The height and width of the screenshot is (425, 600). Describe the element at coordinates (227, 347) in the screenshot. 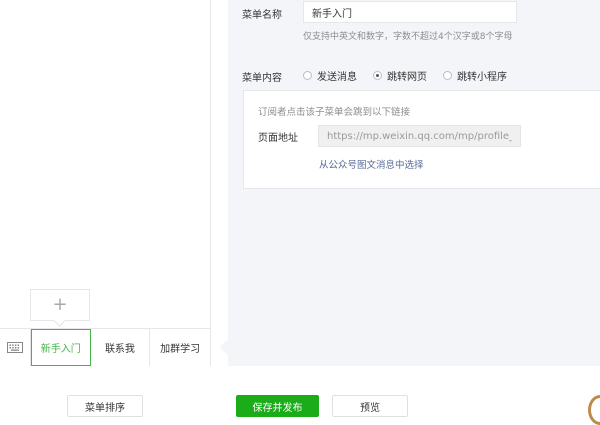

I see `editor-pointer` at that location.